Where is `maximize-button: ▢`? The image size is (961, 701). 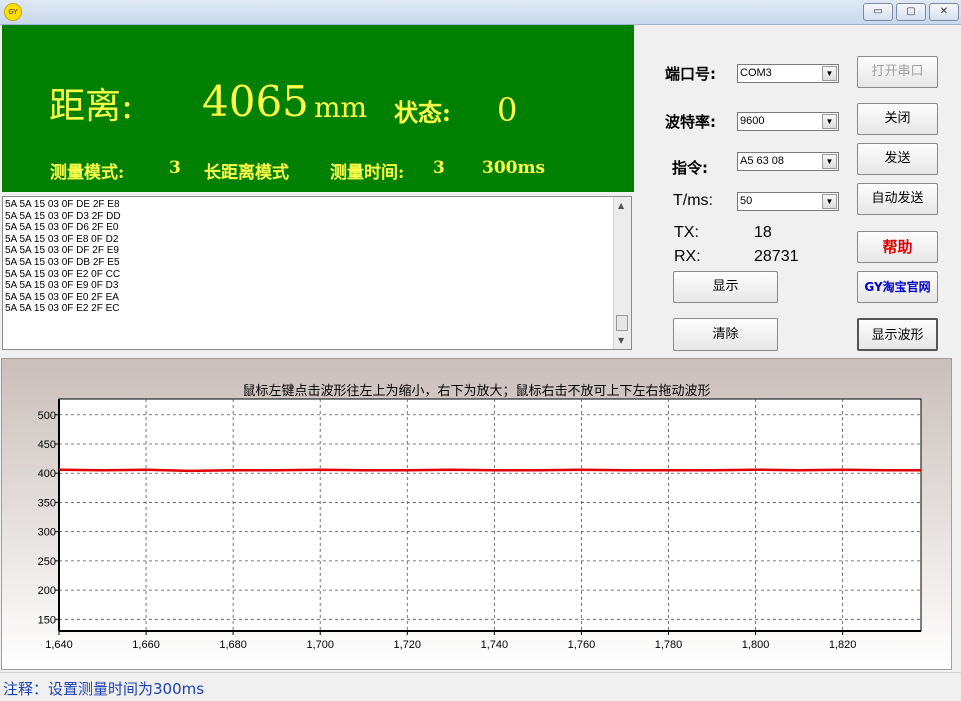
maximize-button: ▢ is located at coordinates (911, 12).